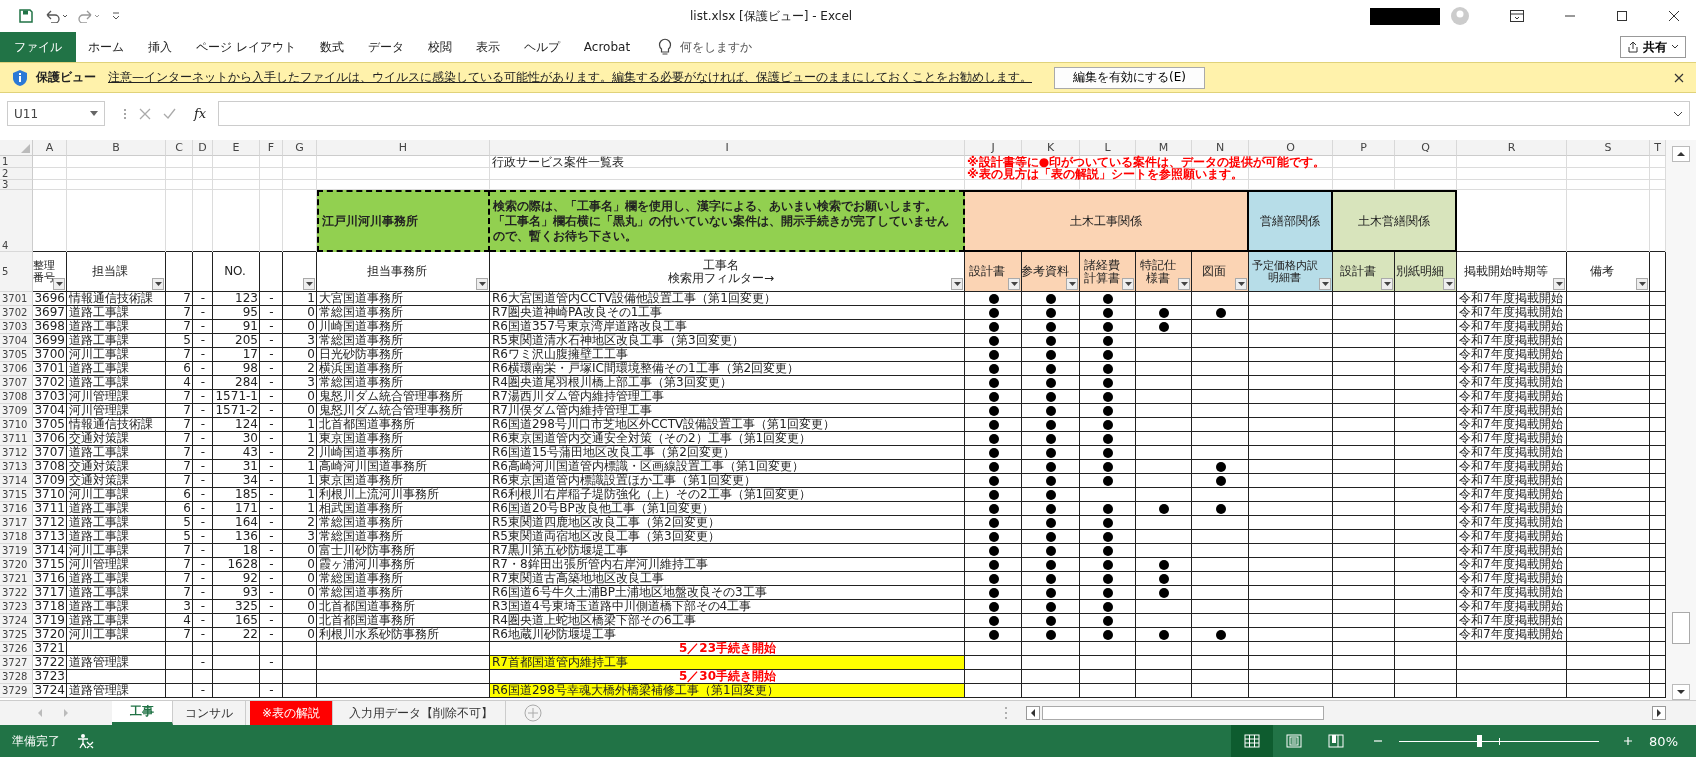 This screenshot has width=1696, height=757. What do you see at coordinates (1681, 420) in the screenshot?
I see `vertical-scrollbar` at bounding box center [1681, 420].